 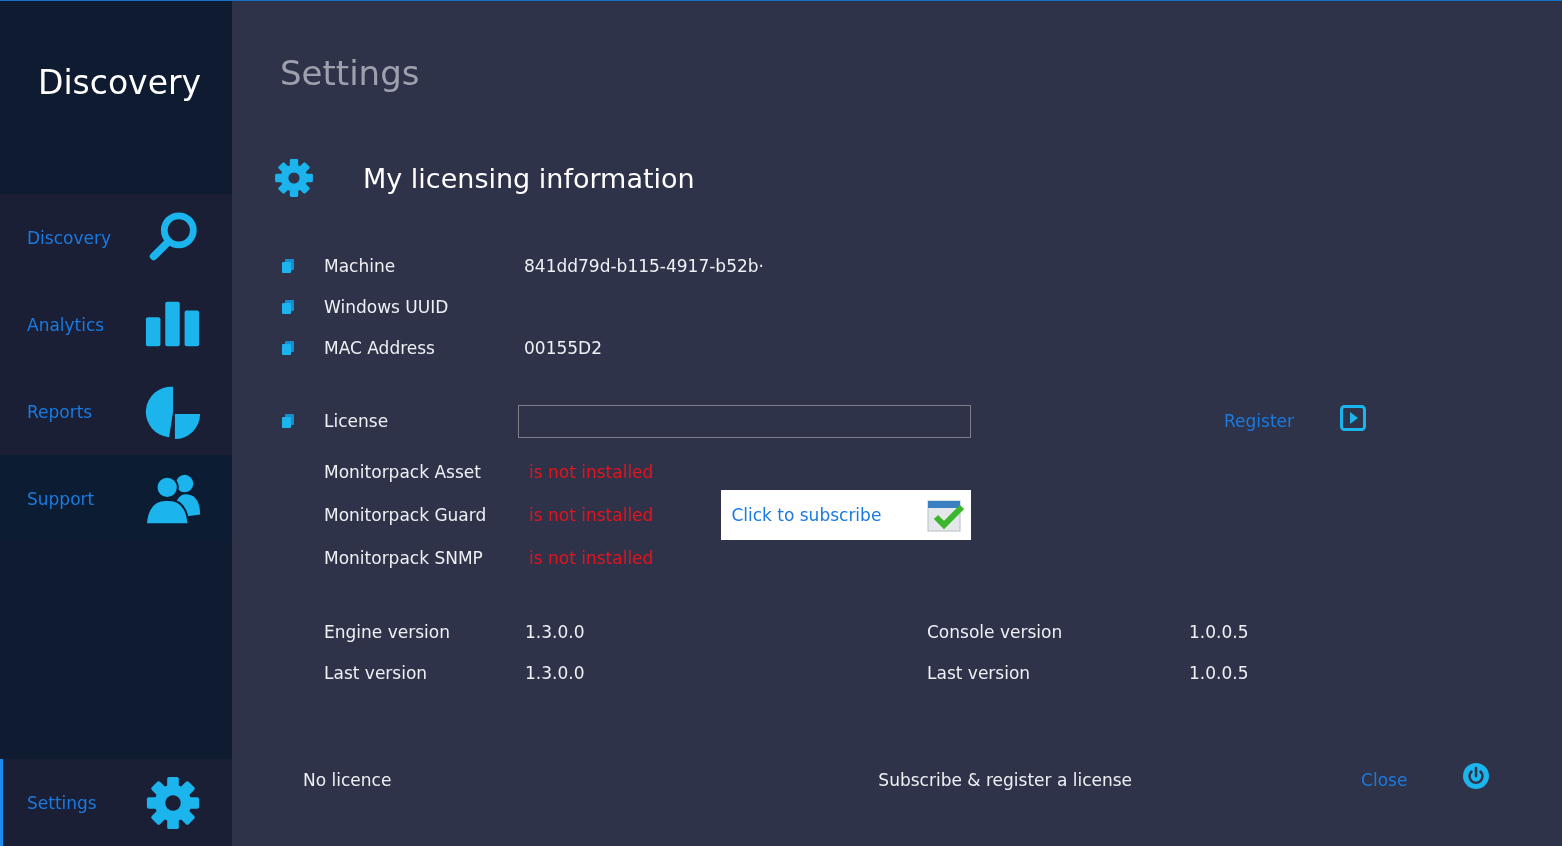 What do you see at coordinates (644, 266) in the screenshot?
I see `field-value: 841dd79d-b115-4917-b52b·` at bounding box center [644, 266].